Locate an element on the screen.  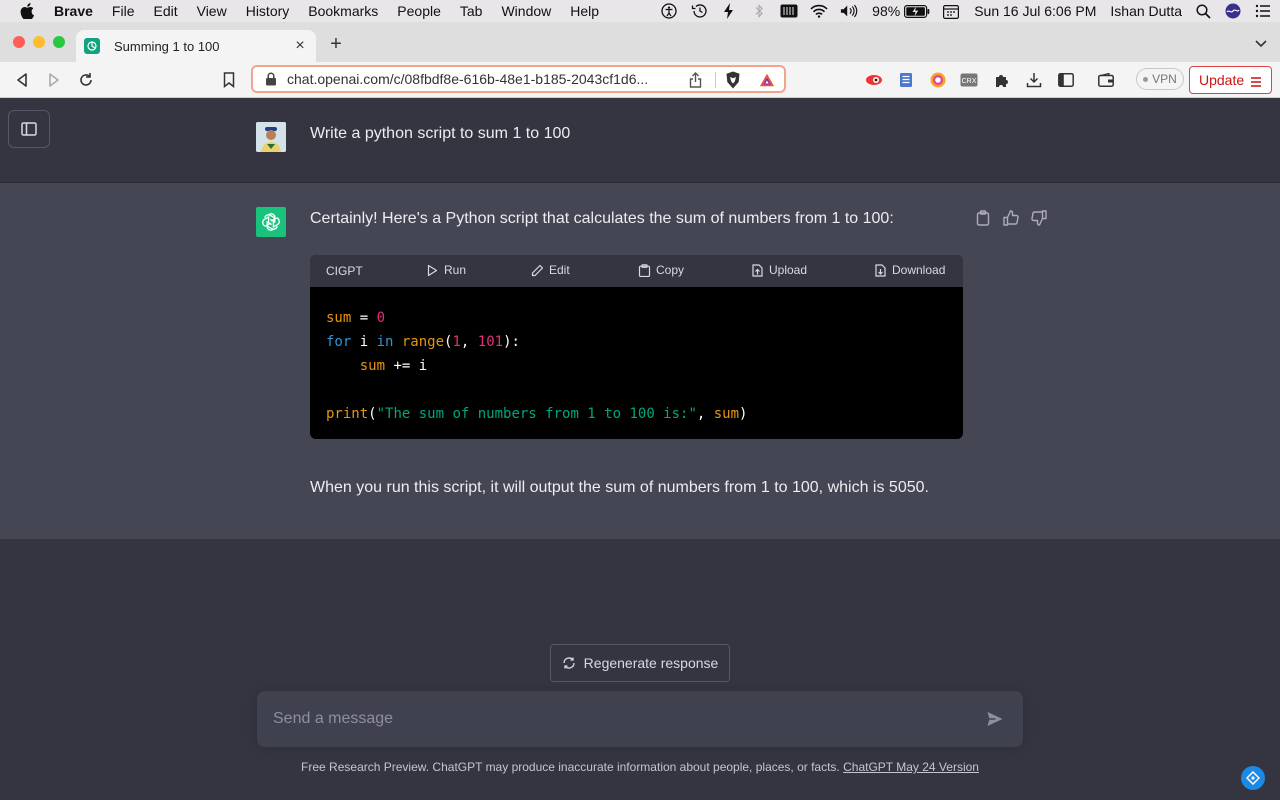
upload-button: Upload is located at coordinates (779, 270).